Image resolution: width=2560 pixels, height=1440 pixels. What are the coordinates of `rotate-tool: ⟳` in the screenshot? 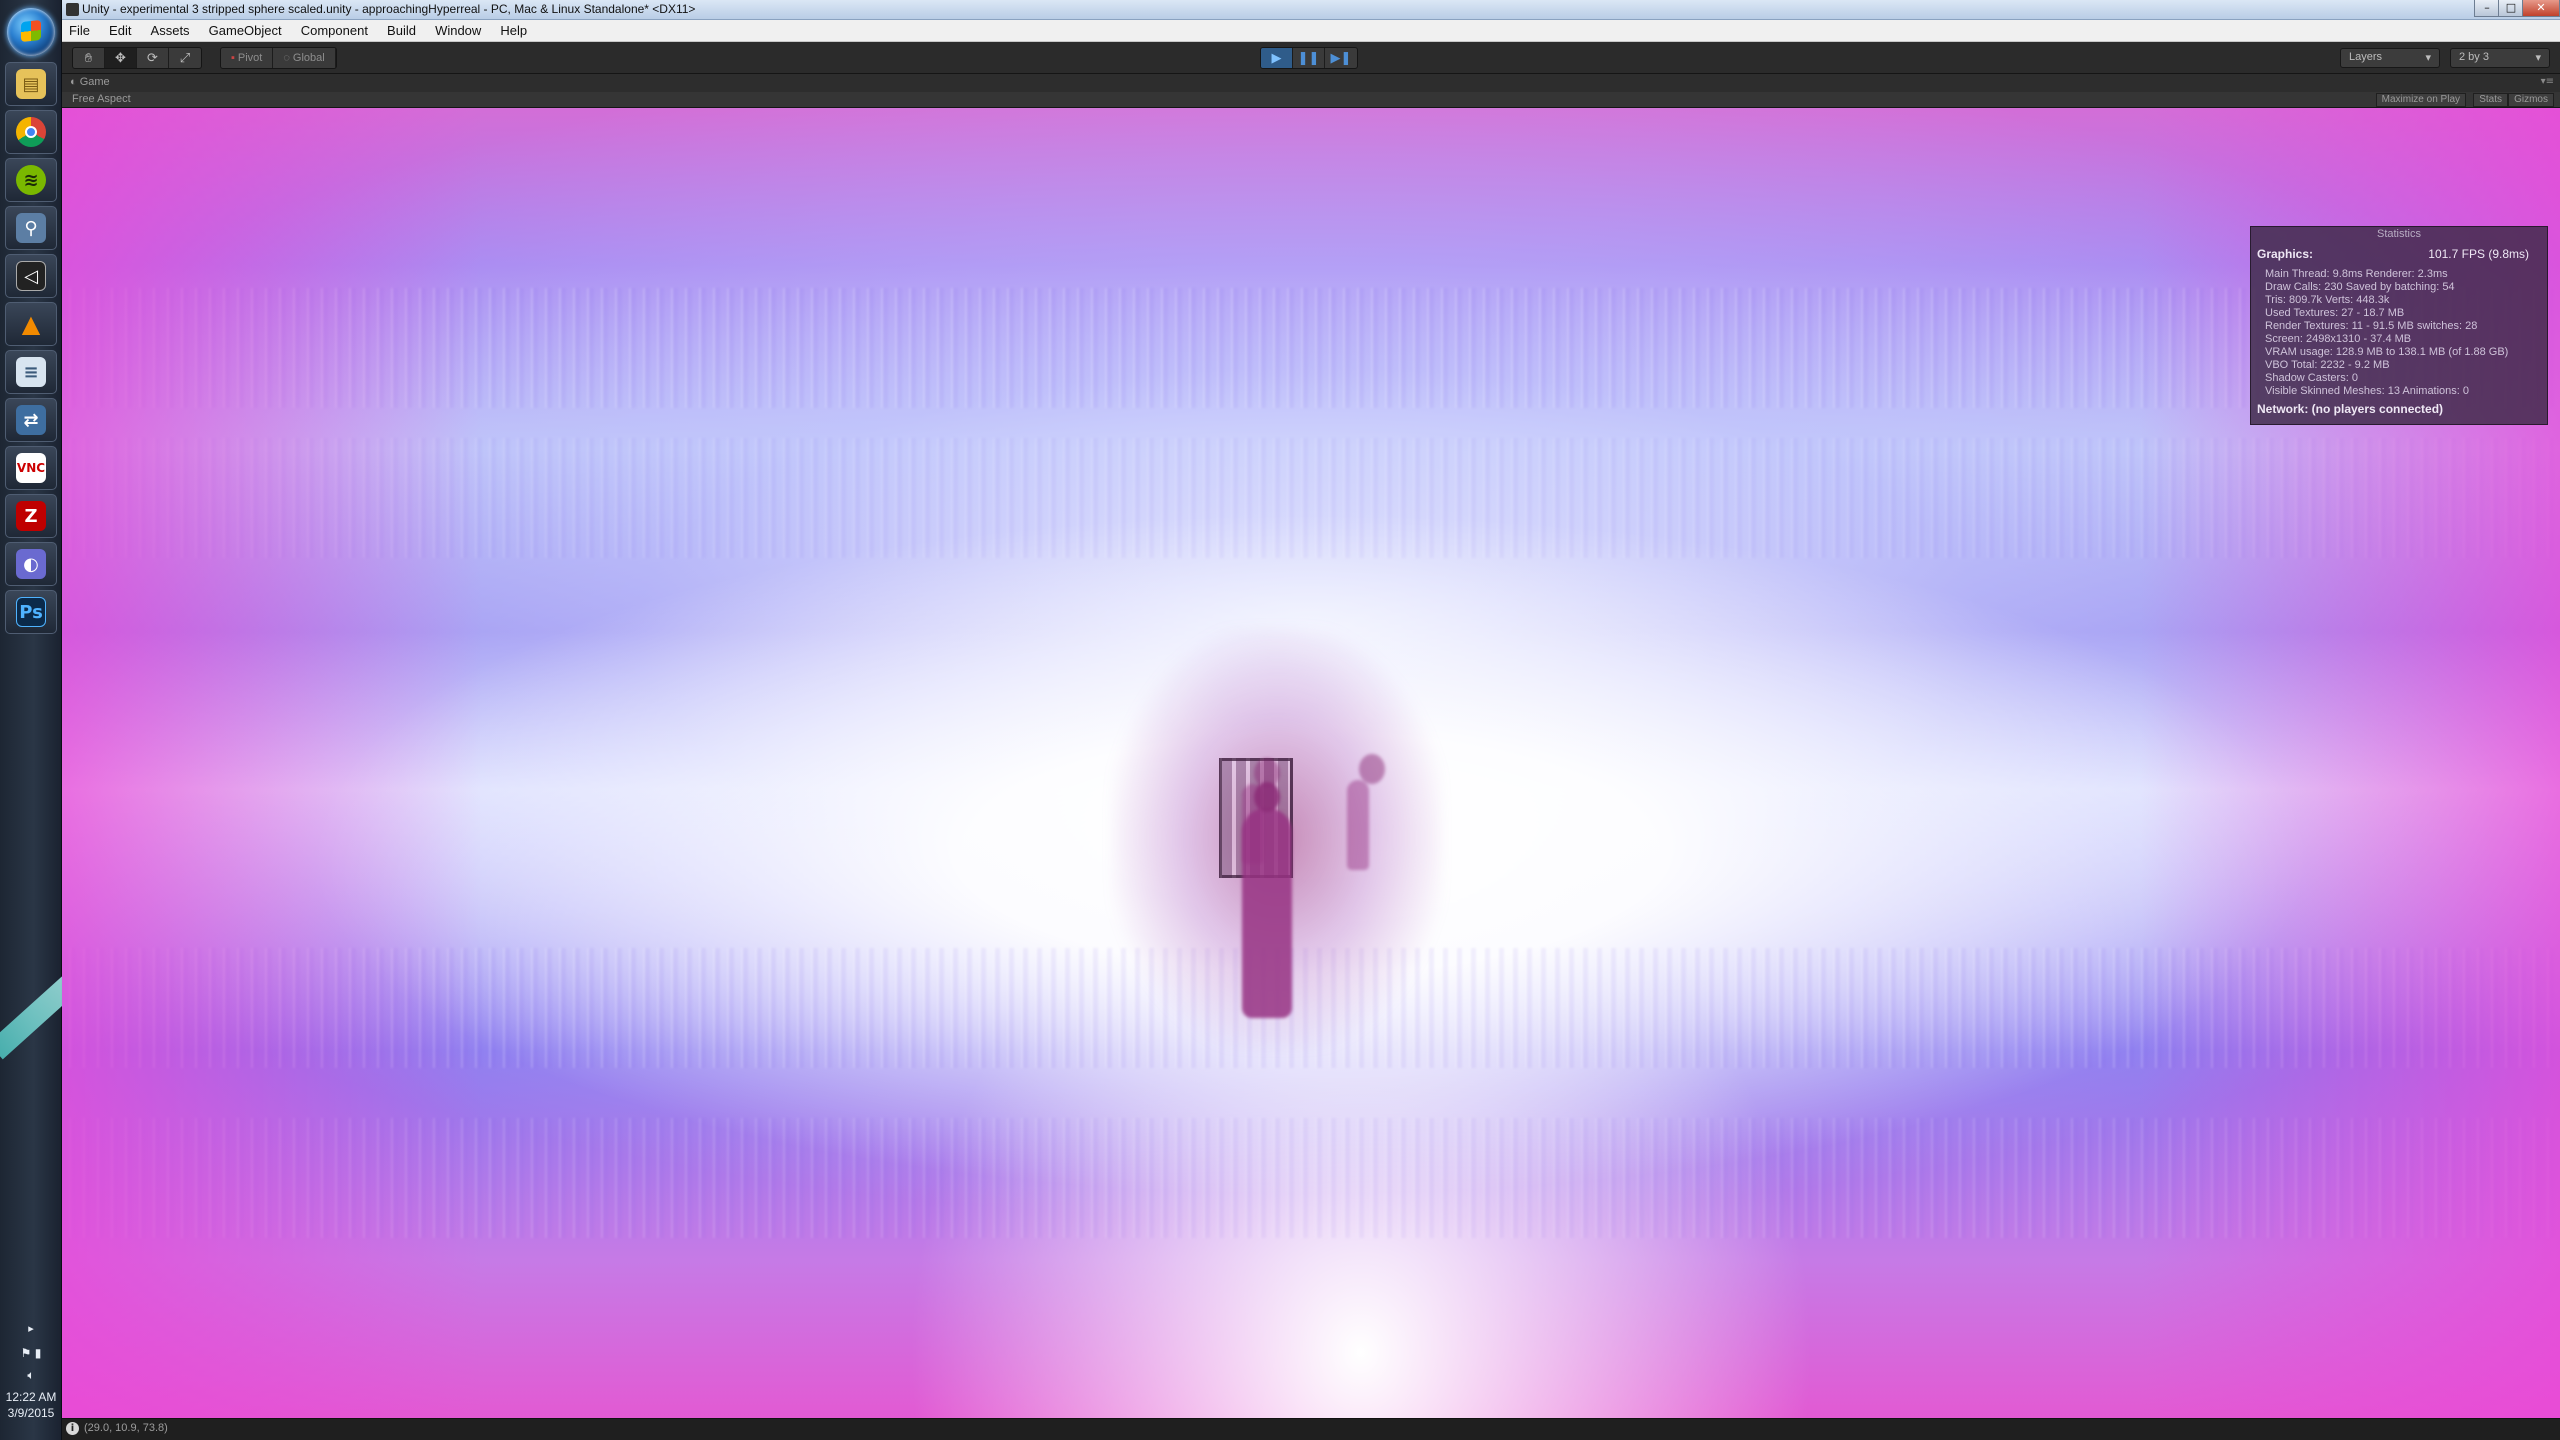 It's located at (153, 58).